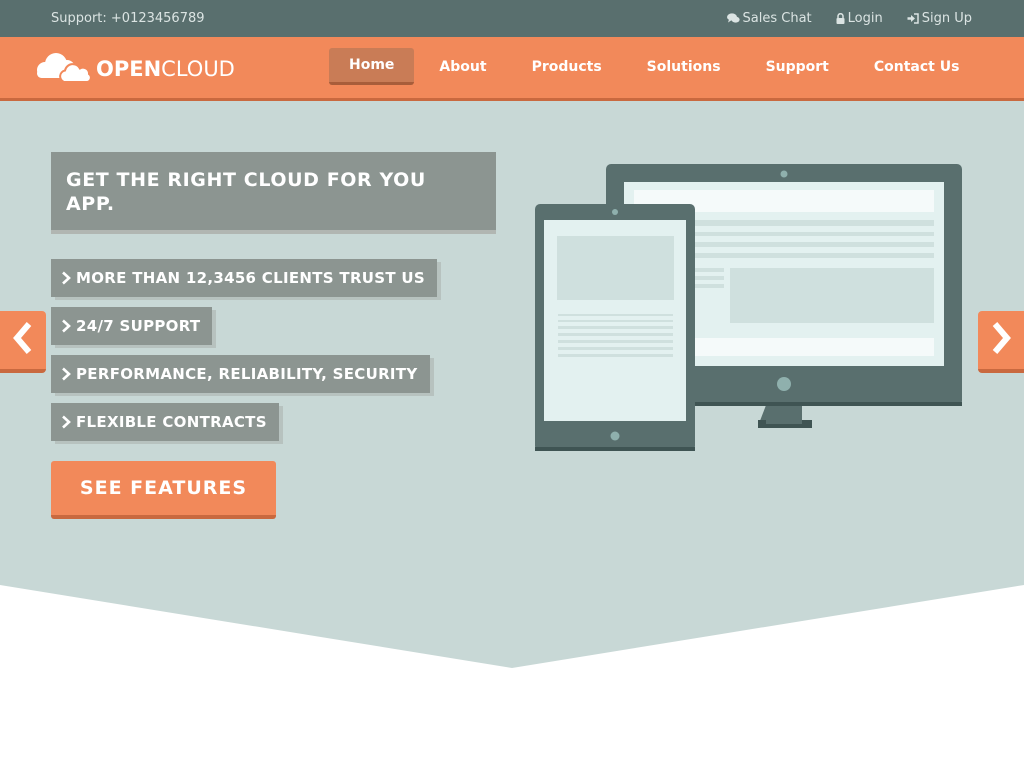  Describe the element at coordinates (198, 69) in the screenshot. I see `brand-name-light: CLOUD` at that location.